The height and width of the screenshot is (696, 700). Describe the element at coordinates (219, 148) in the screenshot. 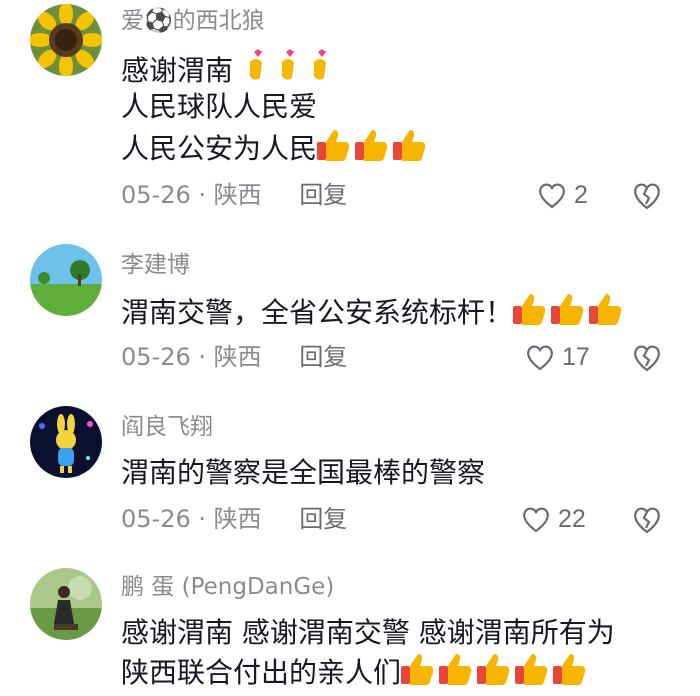

I see `comment-line: 人民公安为人民` at that location.